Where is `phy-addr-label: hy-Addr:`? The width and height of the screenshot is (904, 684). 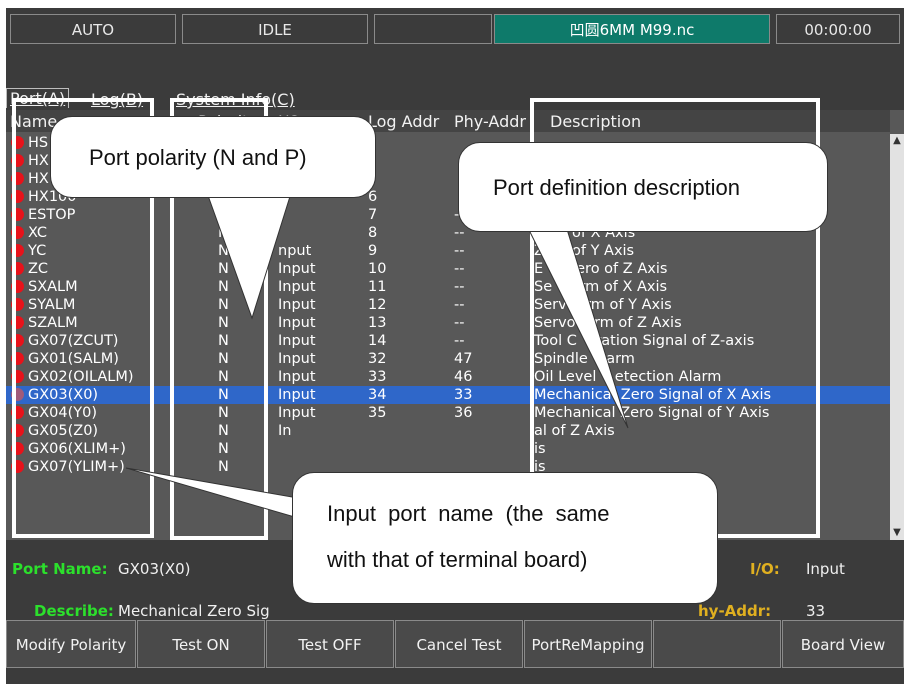 phy-addr-label: hy-Addr: is located at coordinates (735, 611).